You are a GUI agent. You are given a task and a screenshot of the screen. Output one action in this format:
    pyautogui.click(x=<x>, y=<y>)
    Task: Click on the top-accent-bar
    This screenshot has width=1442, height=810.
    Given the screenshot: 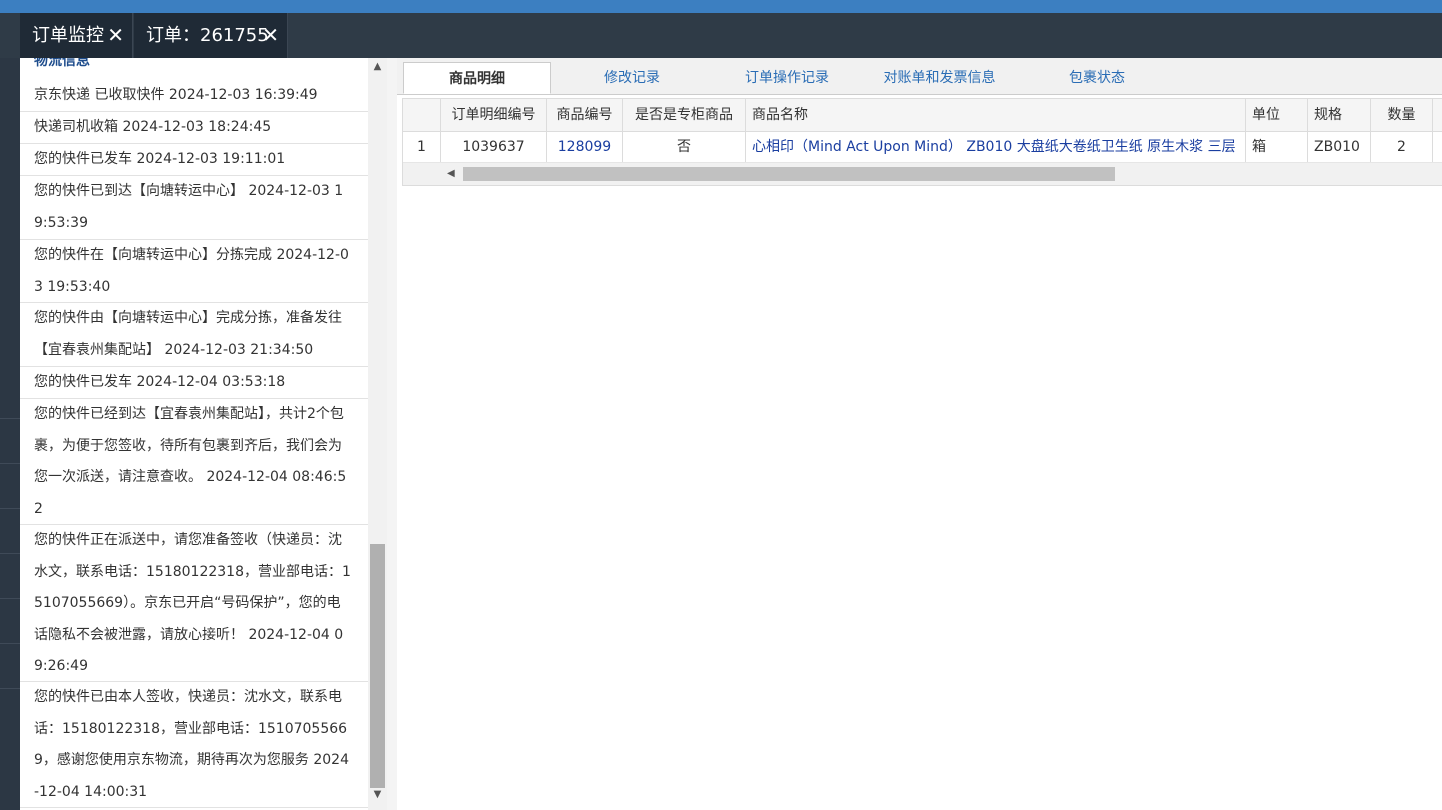 What is the action you would take?
    pyautogui.click(x=721, y=6)
    